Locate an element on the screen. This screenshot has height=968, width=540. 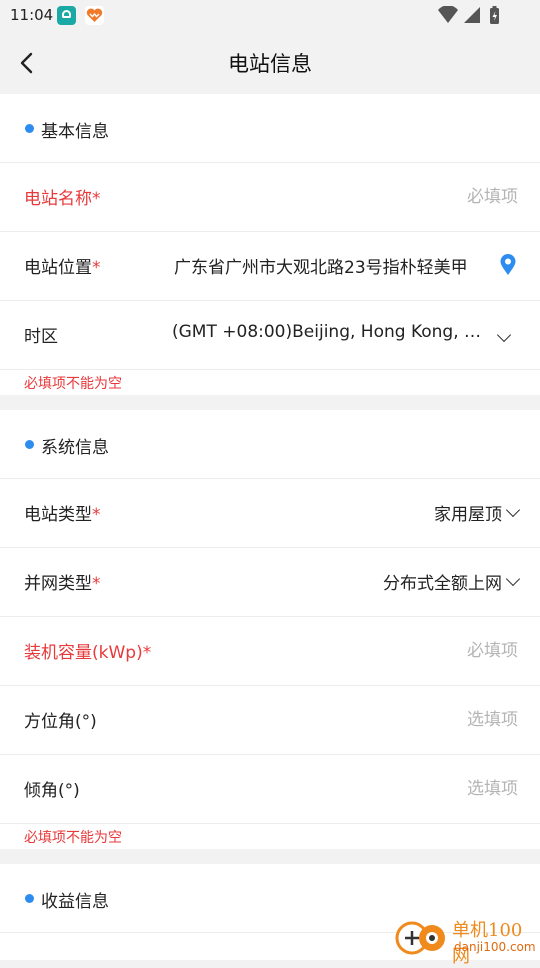
location-pin-icon is located at coordinates (508, 267).